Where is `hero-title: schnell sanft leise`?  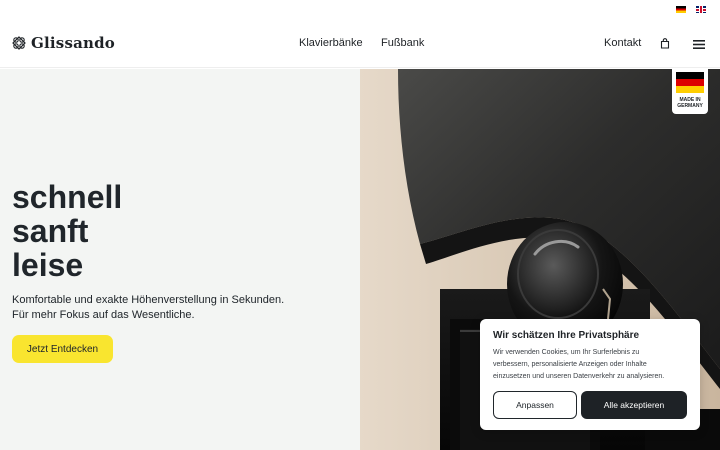 hero-title: schnell sanft leise is located at coordinates (67, 231).